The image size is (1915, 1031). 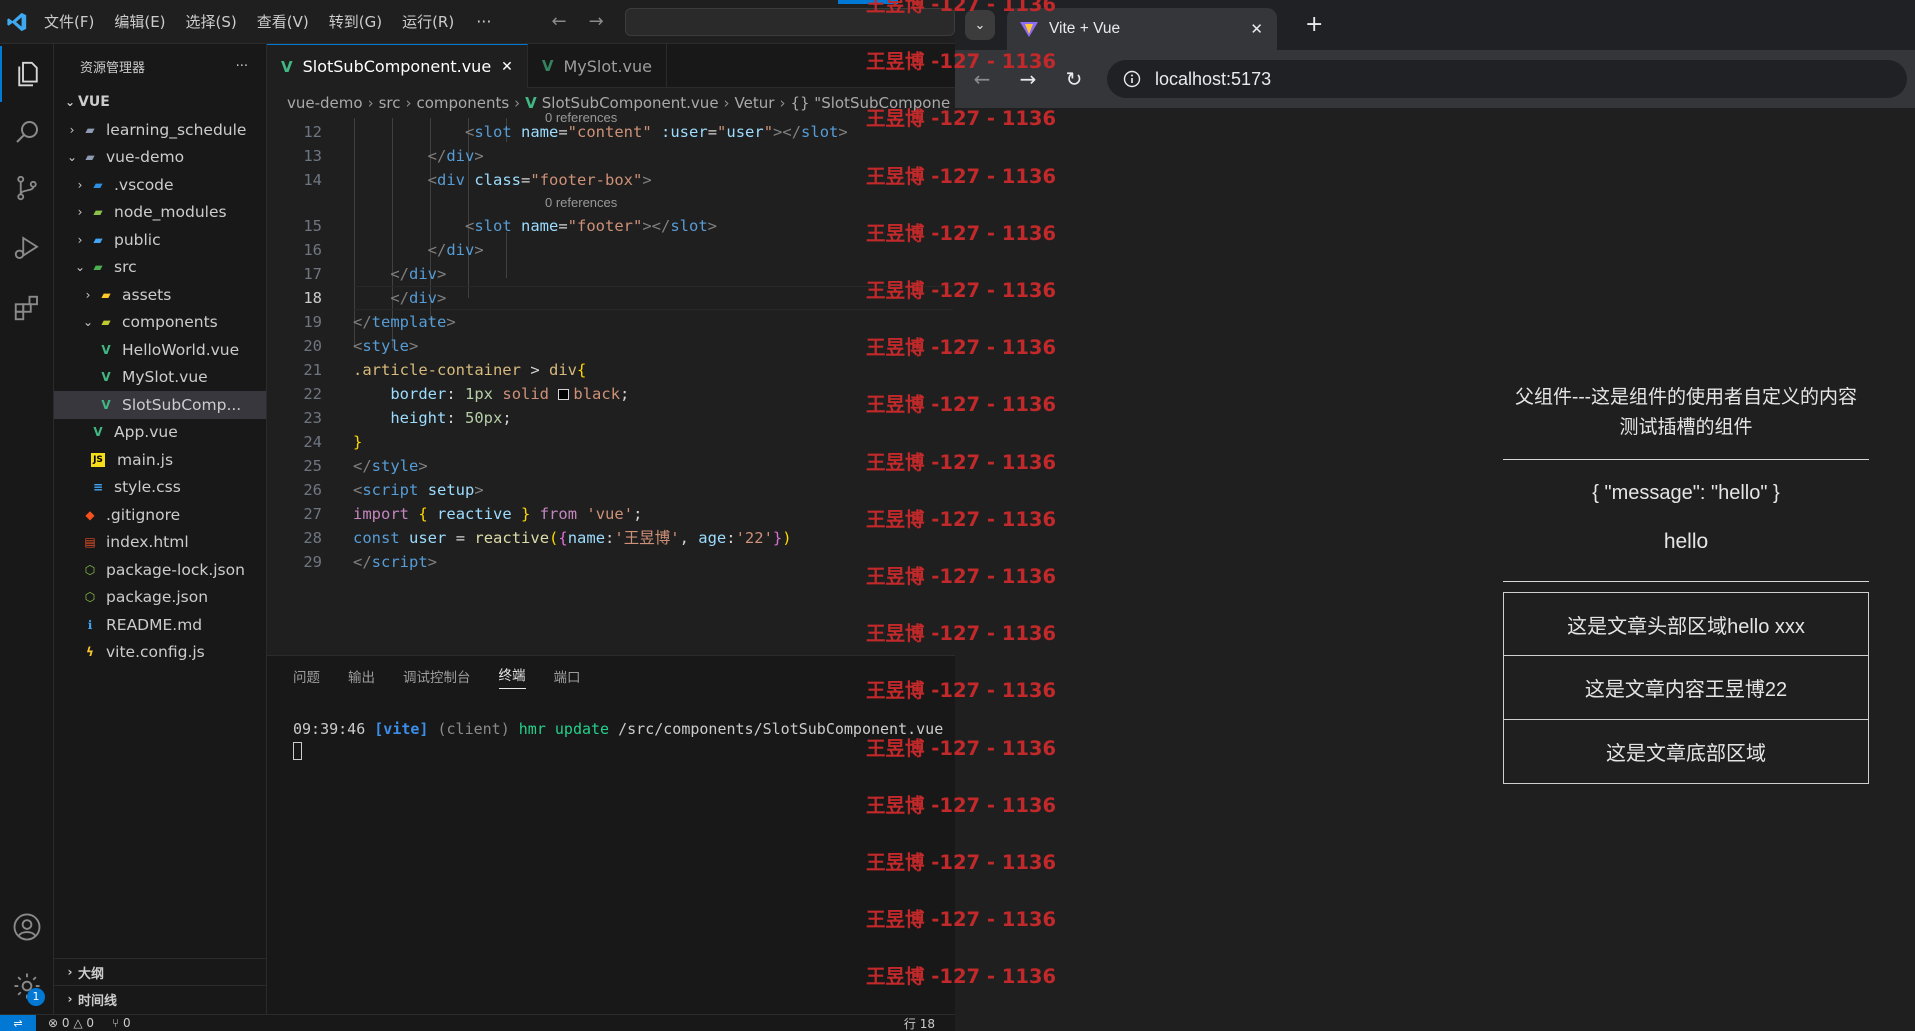 I want to click on tree-item: JS main.js, so click(x=160, y=460).